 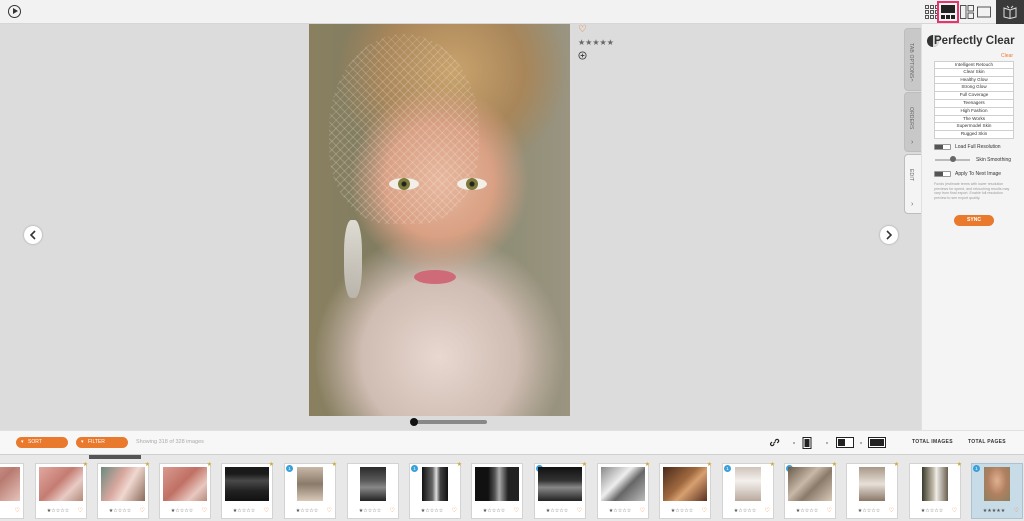 I want to click on book-view-button, so click(x=1010, y=12).